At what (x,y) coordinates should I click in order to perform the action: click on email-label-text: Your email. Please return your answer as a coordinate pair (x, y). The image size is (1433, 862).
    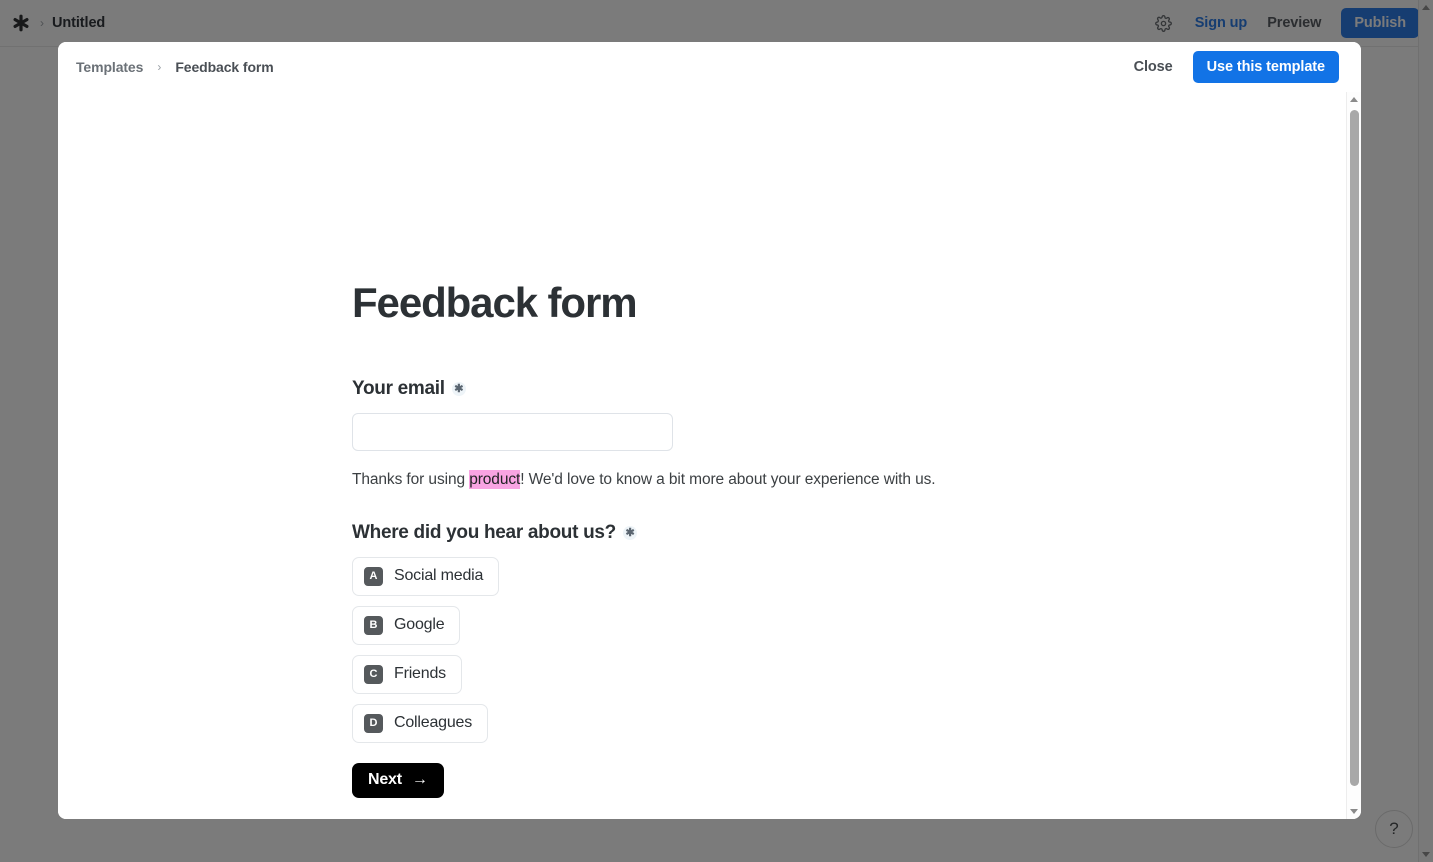
    Looking at the image, I should click on (398, 389).